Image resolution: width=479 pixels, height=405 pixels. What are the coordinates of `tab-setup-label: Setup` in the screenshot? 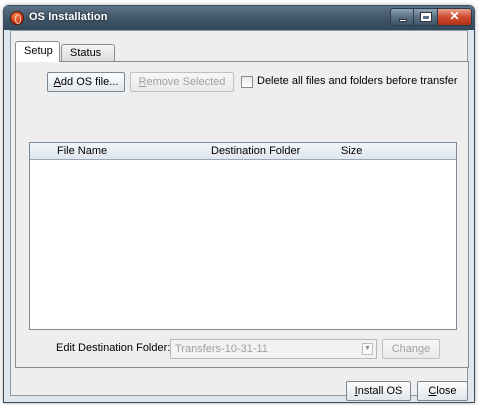 It's located at (38, 51).